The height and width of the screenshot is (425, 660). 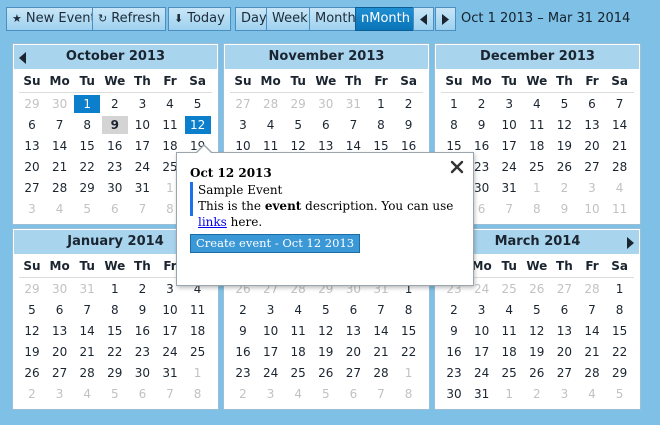 What do you see at coordinates (454, 373) in the screenshot?
I see `day-cell: 23` at bounding box center [454, 373].